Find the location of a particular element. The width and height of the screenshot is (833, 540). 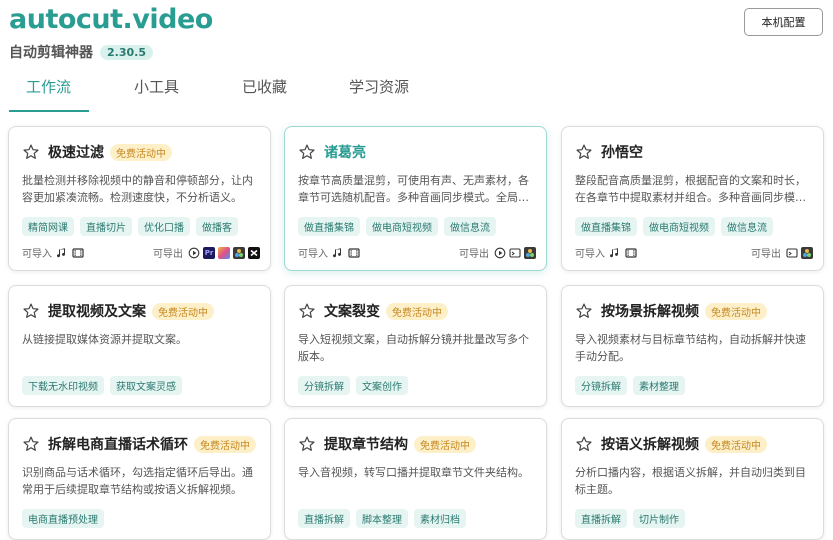

card-tag: 脚本整理 is located at coordinates (382, 518).